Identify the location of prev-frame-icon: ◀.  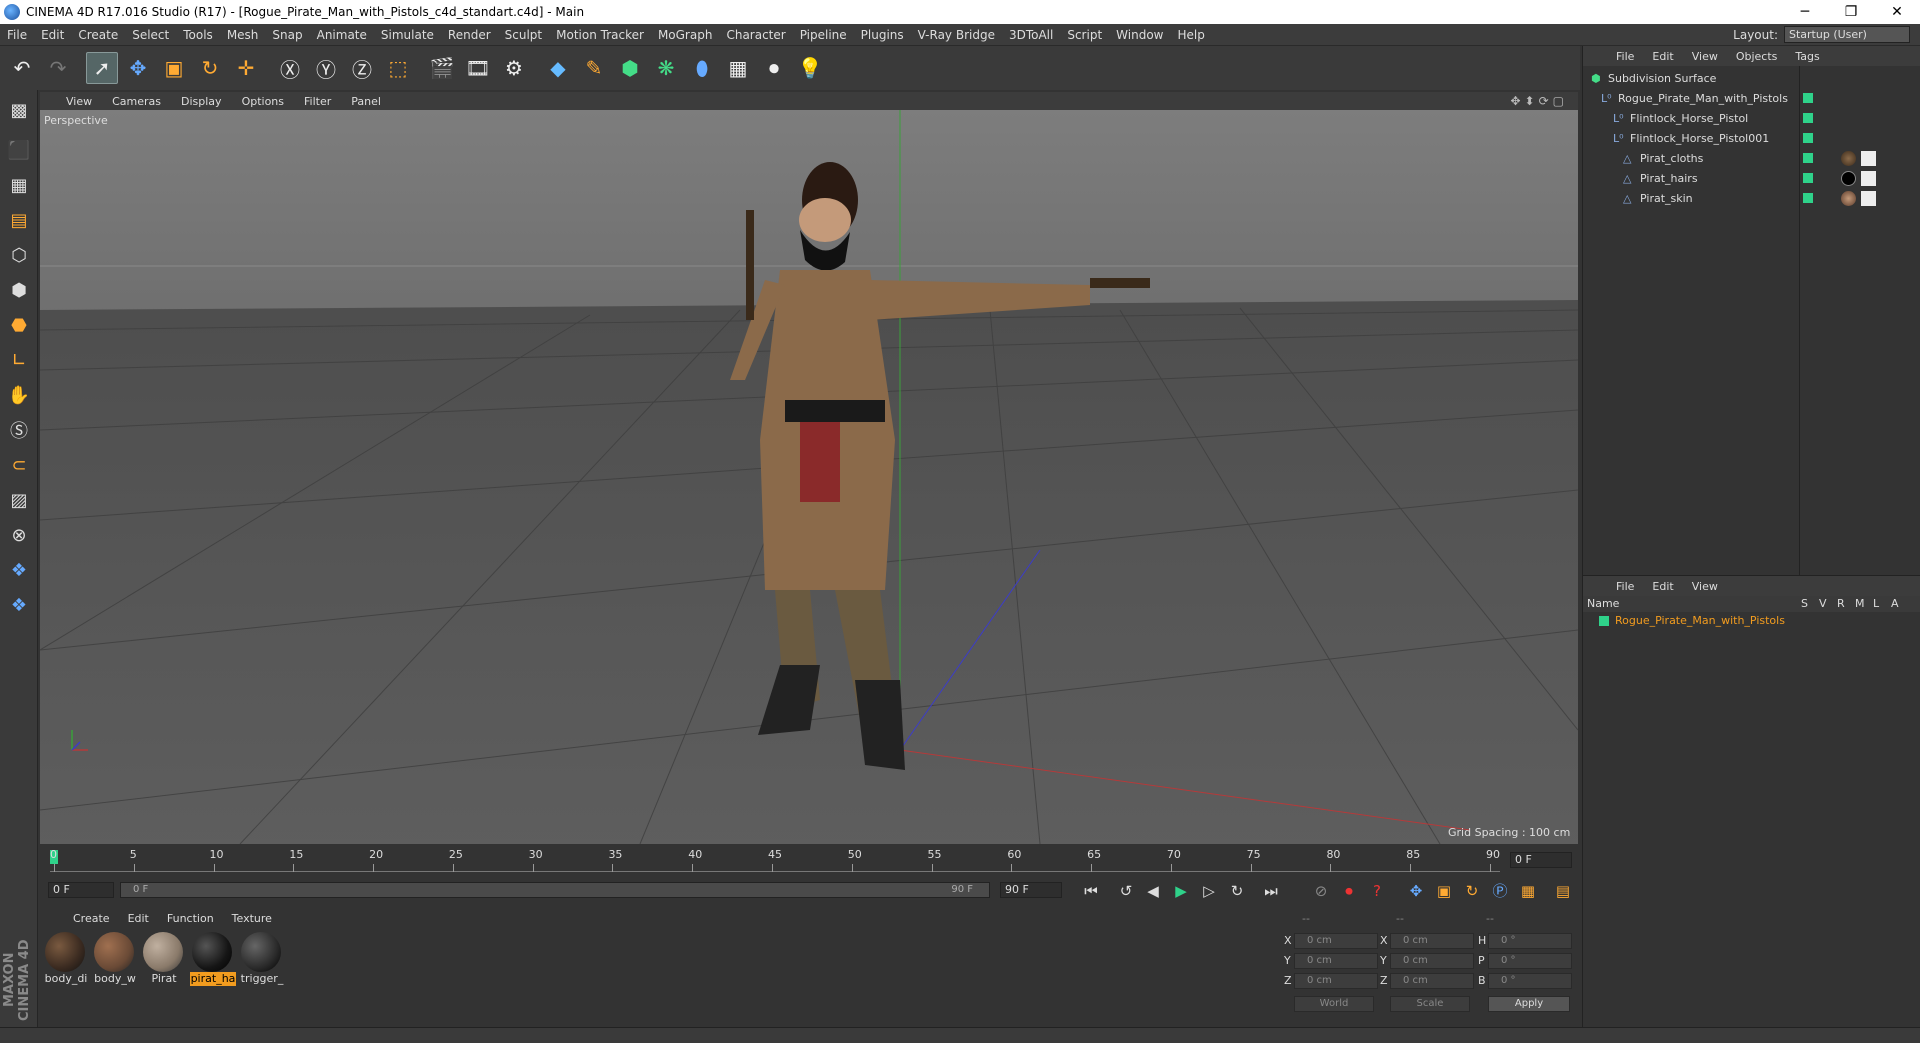
(1153, 891).